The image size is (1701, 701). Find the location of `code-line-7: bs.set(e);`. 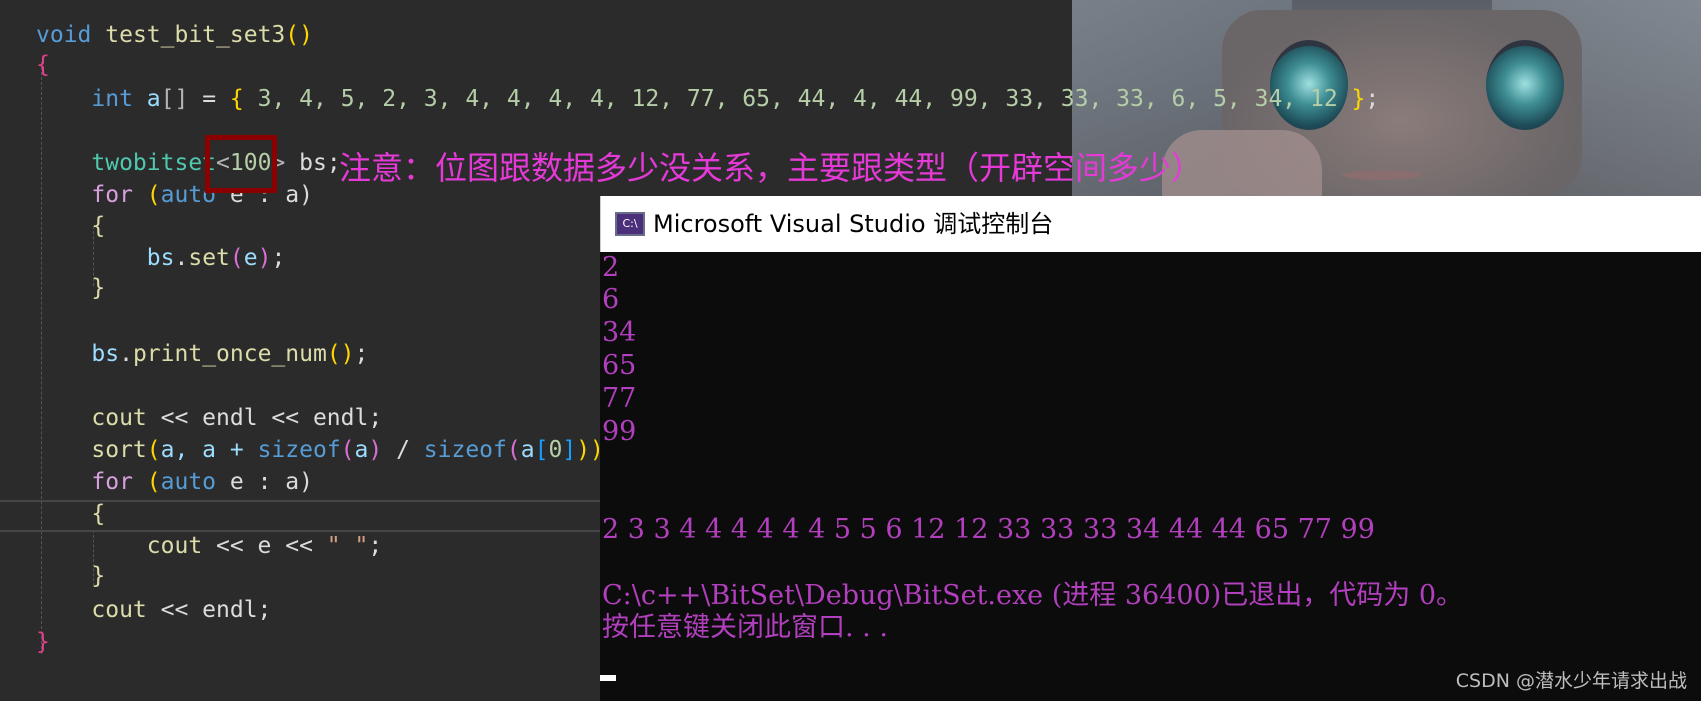

code-line-7: bs.set(e); is located at coordinates (161, 258).